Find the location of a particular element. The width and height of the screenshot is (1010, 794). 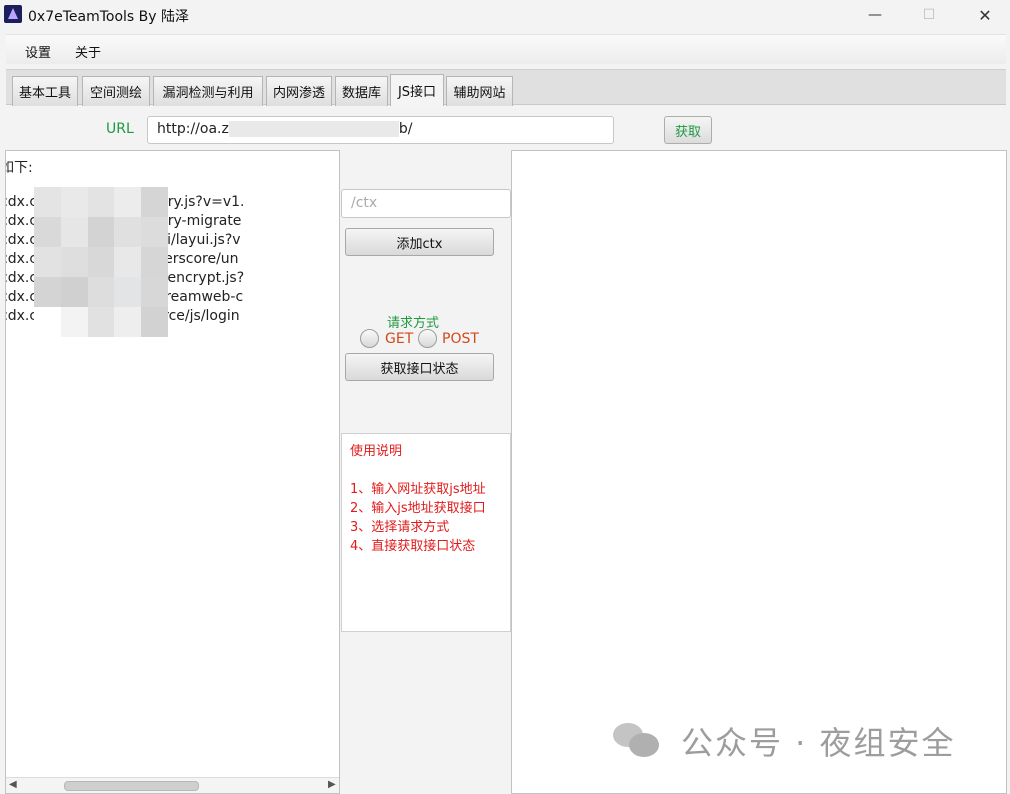

url-input: http://oa.z b/ is located at coordinates (380, 130).